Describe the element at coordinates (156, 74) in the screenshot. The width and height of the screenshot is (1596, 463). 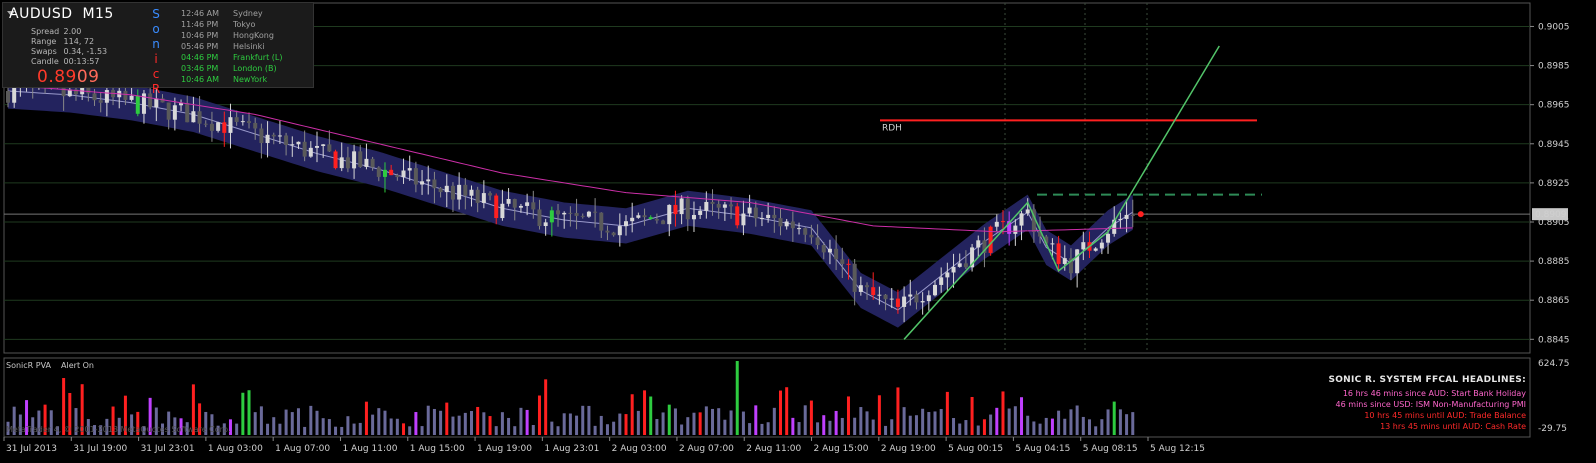
I see `sonic-letter: c` at that location.